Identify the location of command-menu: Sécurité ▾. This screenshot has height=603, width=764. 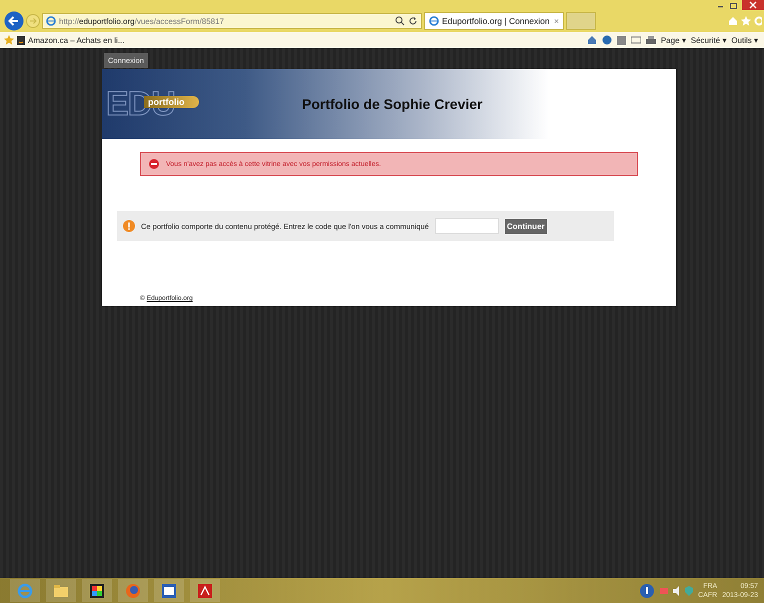
(708, 40).